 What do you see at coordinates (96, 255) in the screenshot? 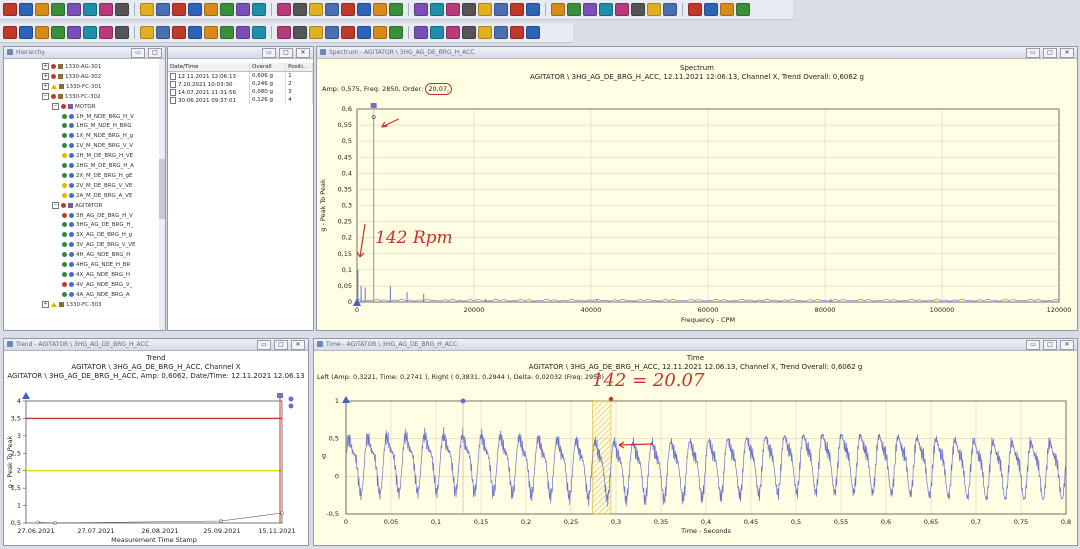
I see `tree-node: 4H_AG_NDE_BRG_H` at bounding box center [96, 255].